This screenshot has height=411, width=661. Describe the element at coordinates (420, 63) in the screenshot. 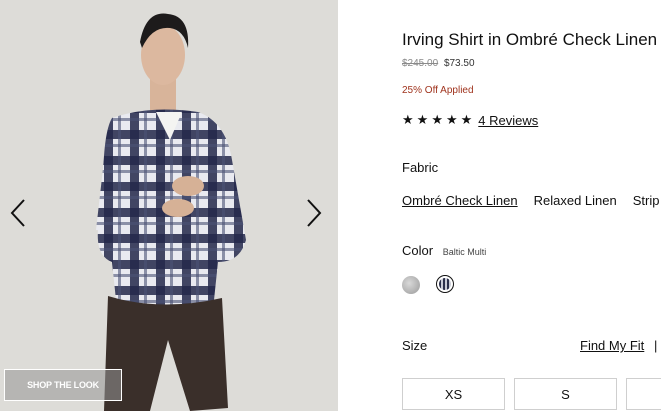

I see `original-price: $245.00` at that location.